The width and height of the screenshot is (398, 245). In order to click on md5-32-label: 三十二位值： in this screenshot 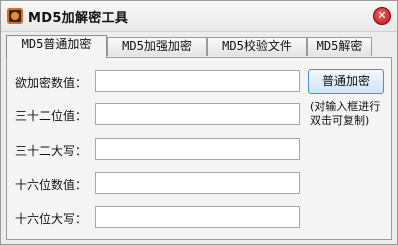, I will do `click(51, 116)`.